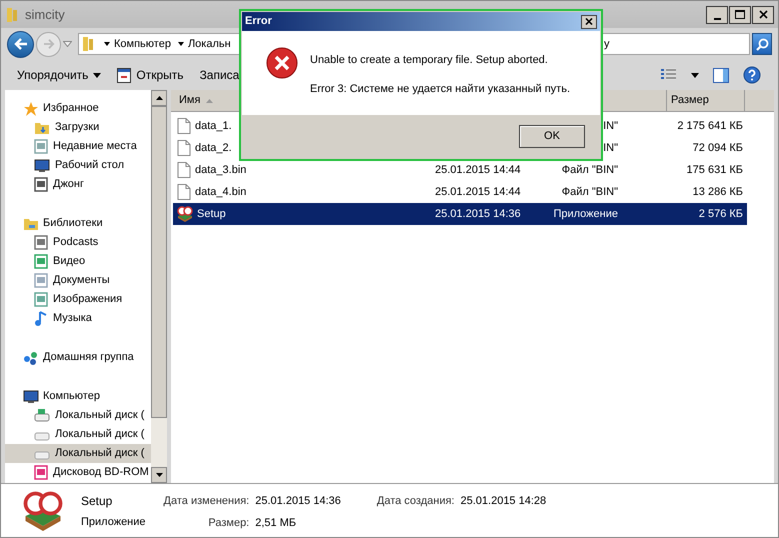 Image resolution: width=779 pixels, height=538 pixels. What do you see at coordinates (440, 89) in the screenshot?
I see `error-detail: Error 3: Системе не удается найти указанный путь.` at bounding box center [440, 89].